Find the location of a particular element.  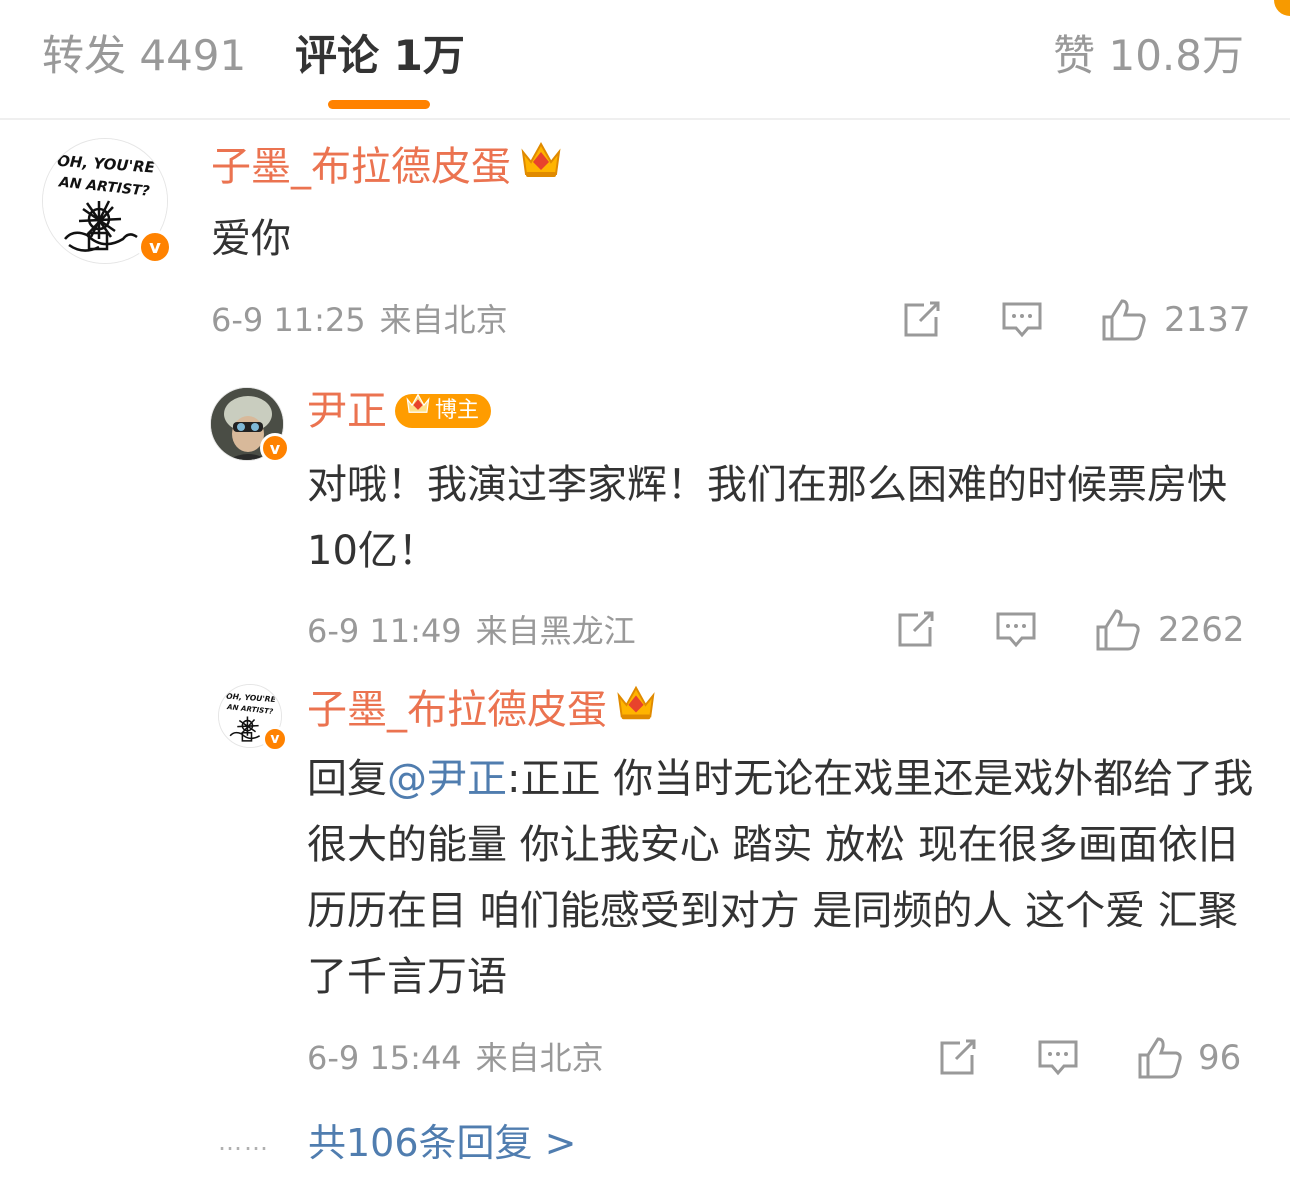

tab-comment: 评论 1万 is located at coordinates (380, 56).